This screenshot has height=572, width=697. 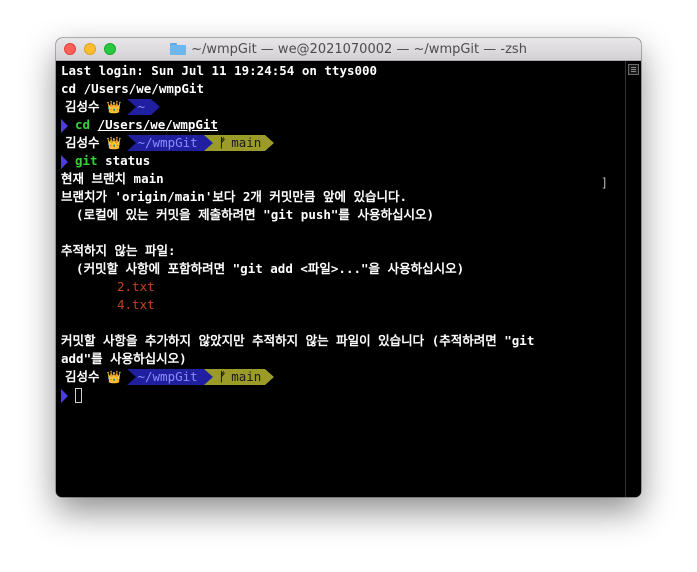 I want to click on status-ahead-line: 브랜치가 'origin/main'보다 2개 커밋만큼 앞에 있습니다., so click(x=234, y=196).